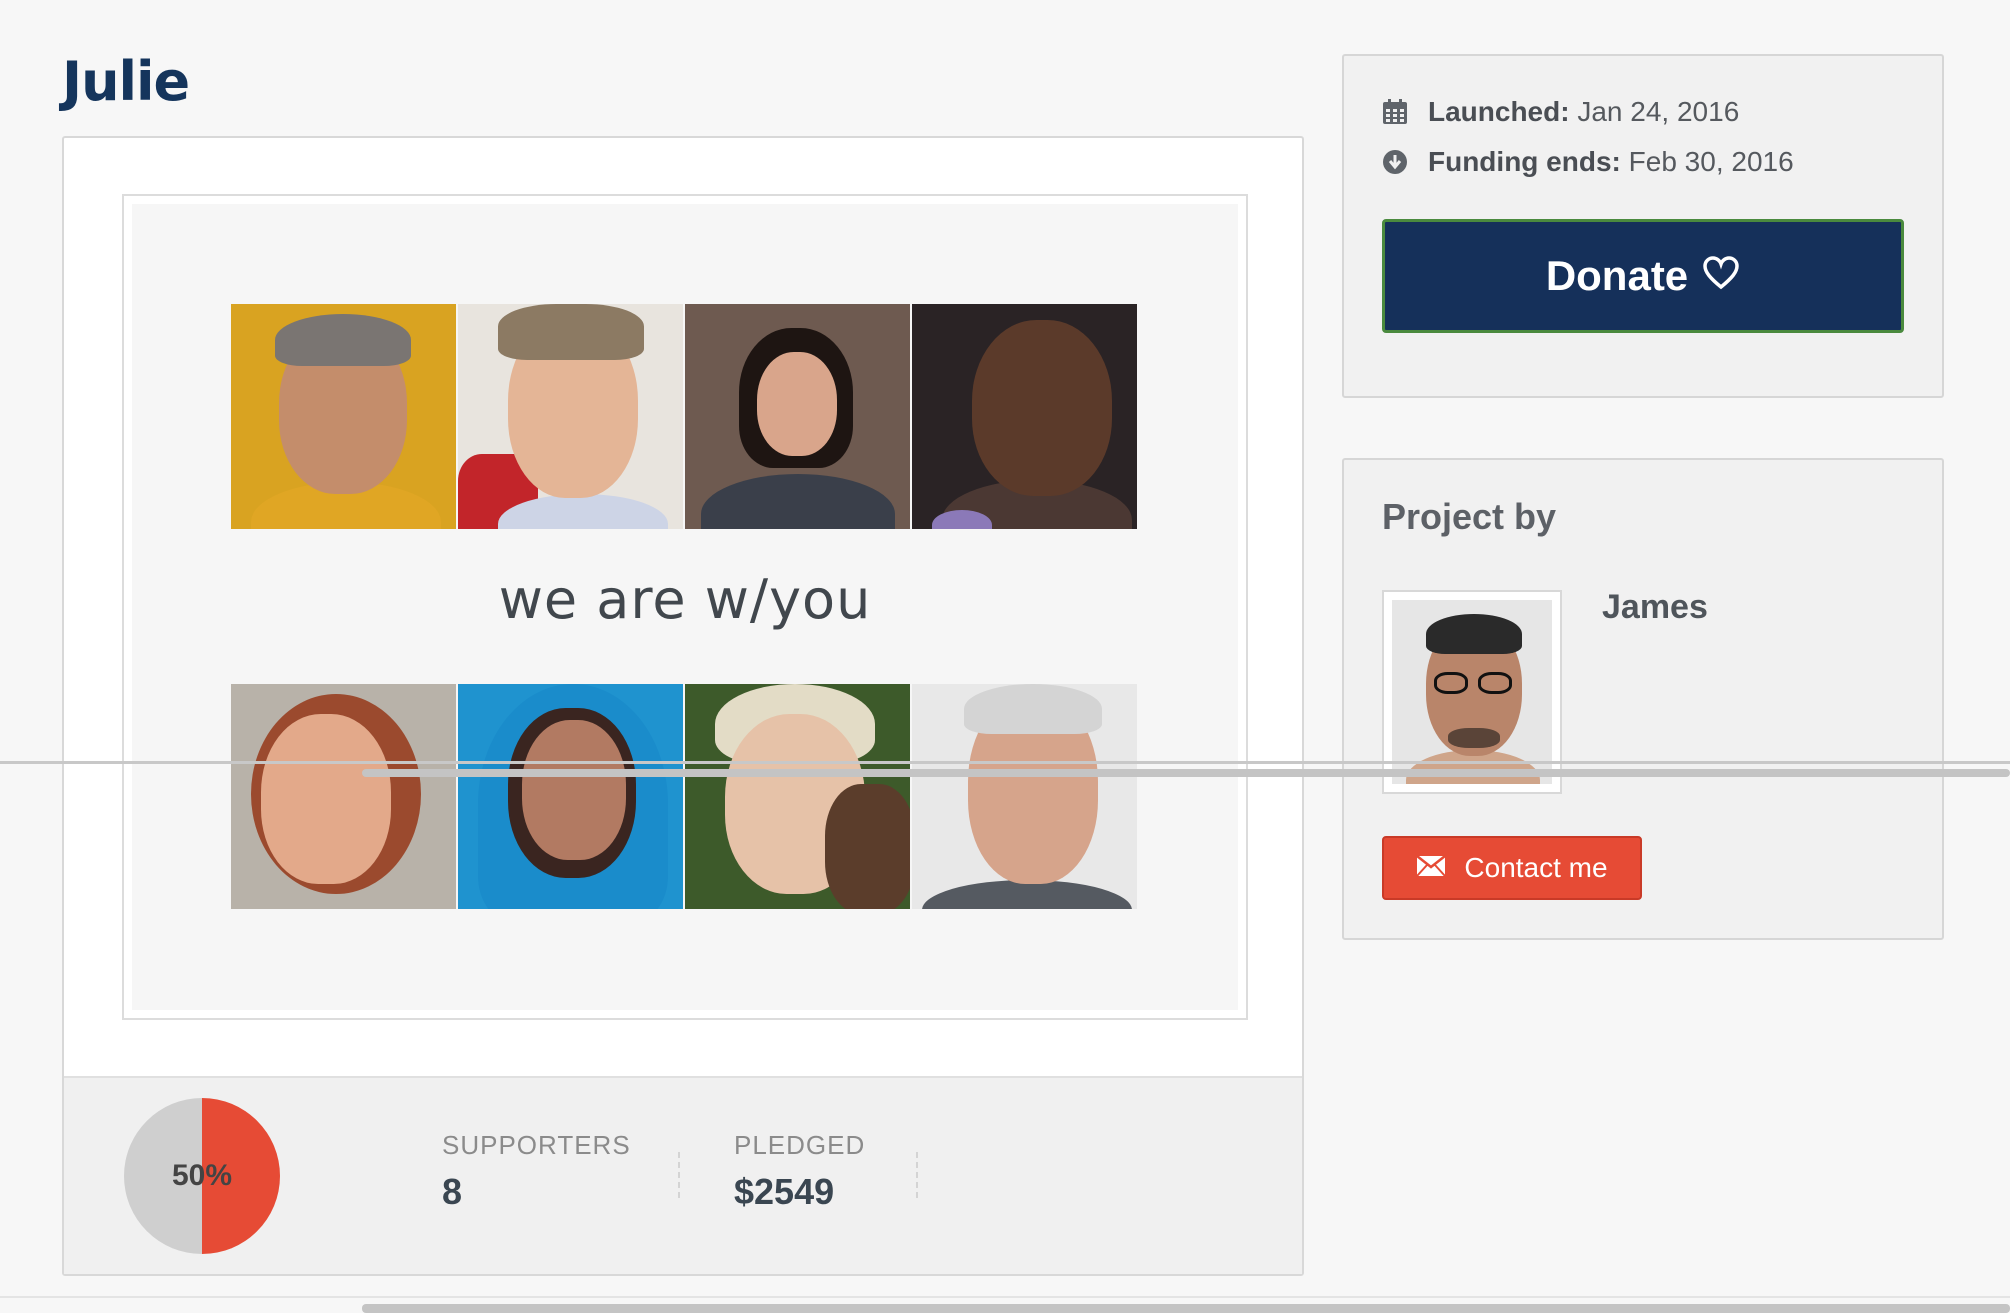 The image size is (2010, 1313). Describe the element at coordinates (1524, 161) in the screenshot. I see `funding-ends-label: Funding ends:` at that location.